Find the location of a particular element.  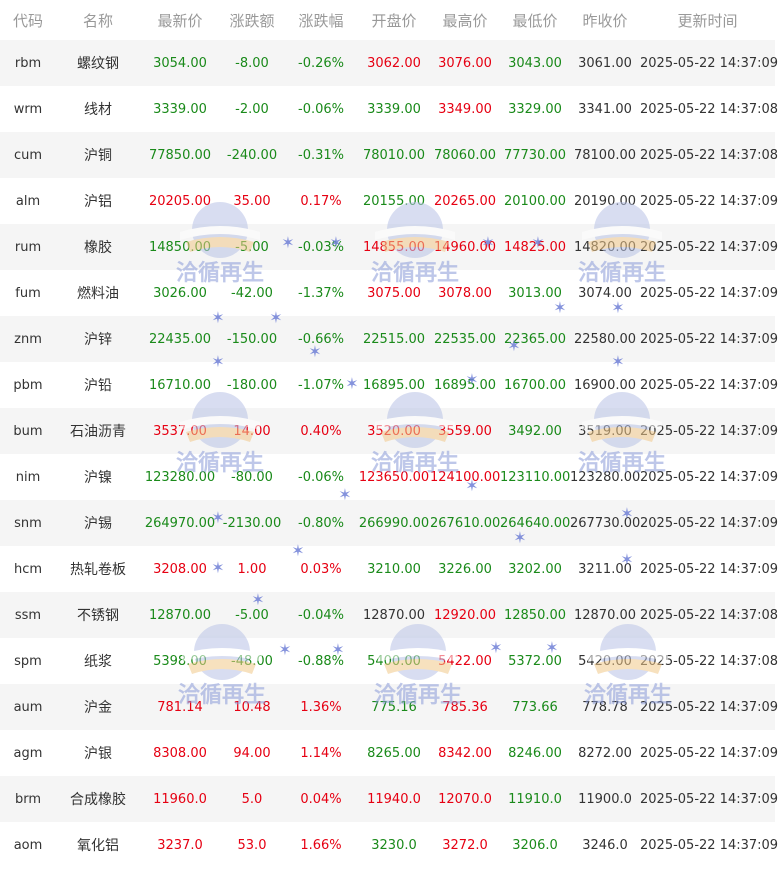

cell-last: 14850.00 is located at coordinates (180, 247).